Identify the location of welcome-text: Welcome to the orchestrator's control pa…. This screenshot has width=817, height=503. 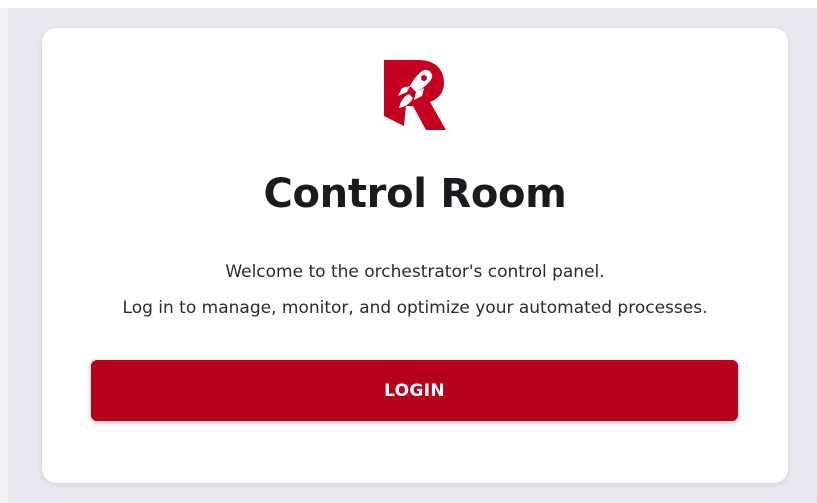
(415, 272).